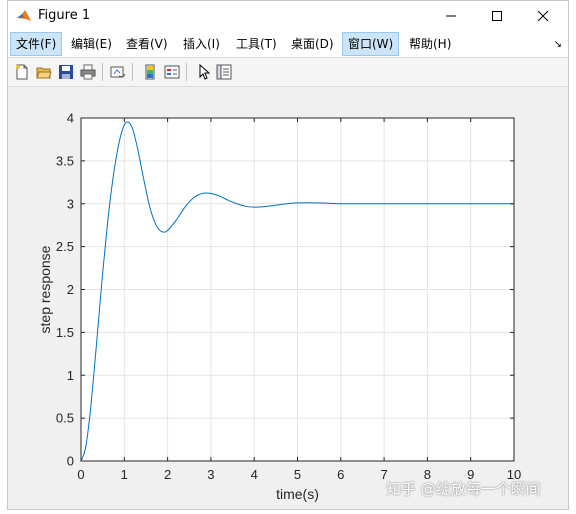 The height and width of the screenshot is (514, 576). Describe the element at coordinates (70, 375) in the screenshot. I see `y-tick-label: 1` at that location.